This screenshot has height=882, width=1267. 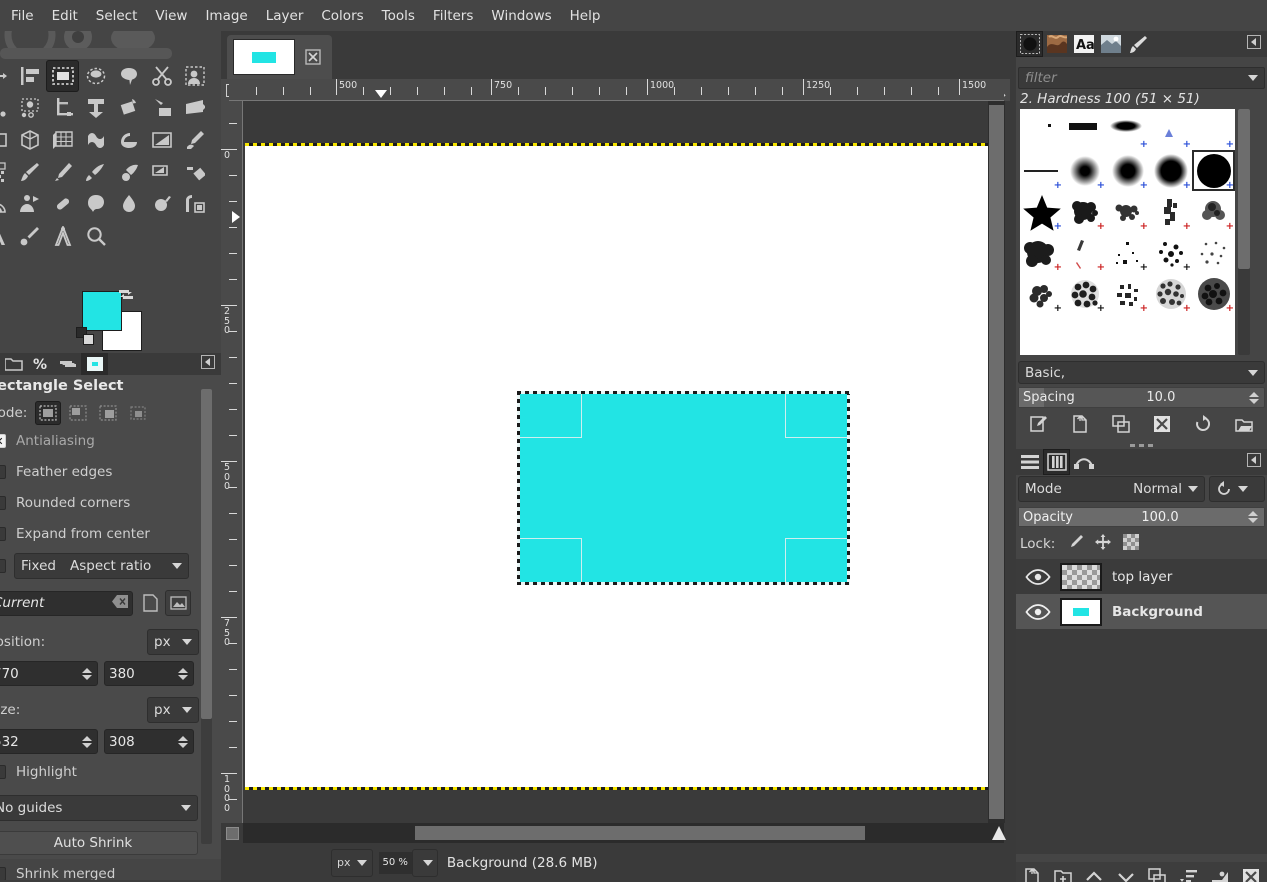 What do you see at coordinates (1127, 129) in the screenshot?
I see `brush-hardness-025: +` at bounding box center [1127, 129].